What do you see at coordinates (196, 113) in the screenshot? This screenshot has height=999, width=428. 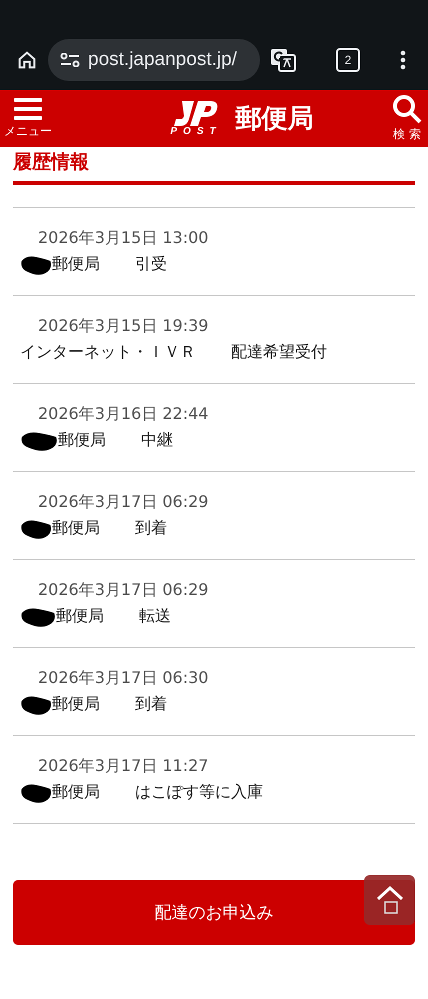 I see `logo-icon` at bounding box center [196, 113].